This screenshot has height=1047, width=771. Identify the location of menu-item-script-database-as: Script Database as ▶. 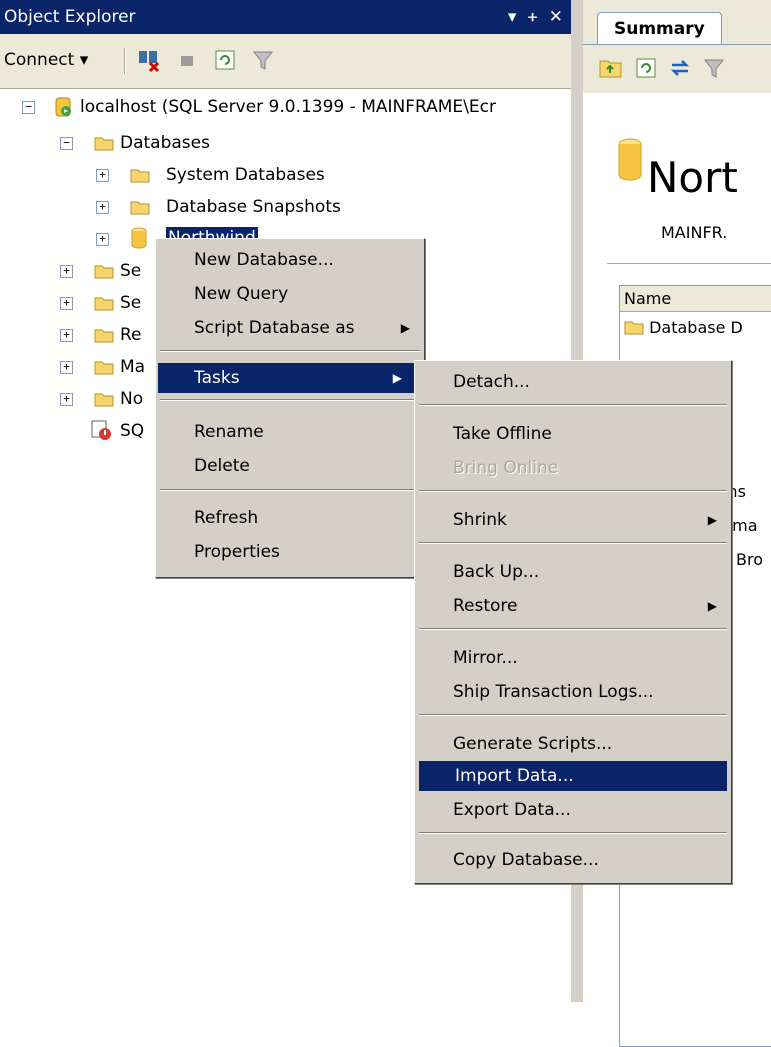
(290, 328).